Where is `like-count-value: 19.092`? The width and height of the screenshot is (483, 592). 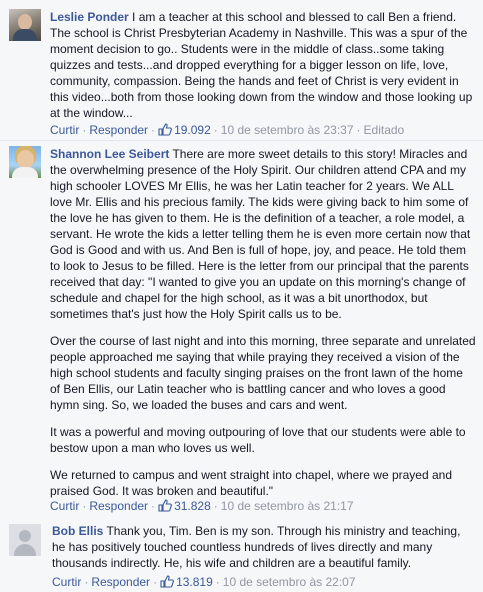 like-count-value: 19.092 is located at coordinates (192, 130).